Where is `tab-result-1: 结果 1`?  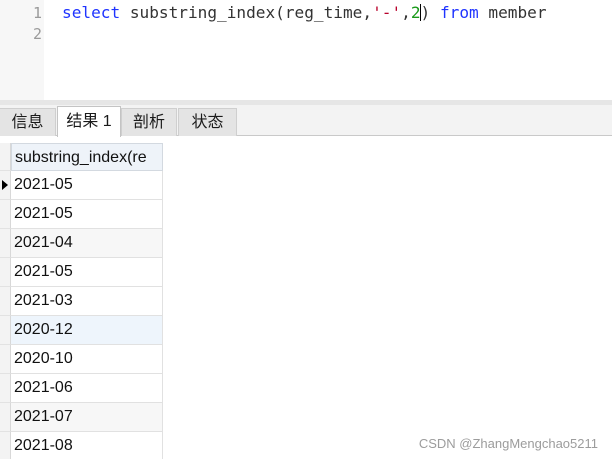
tab-result-1: 结果 1 is located at coordinates (89, 121).